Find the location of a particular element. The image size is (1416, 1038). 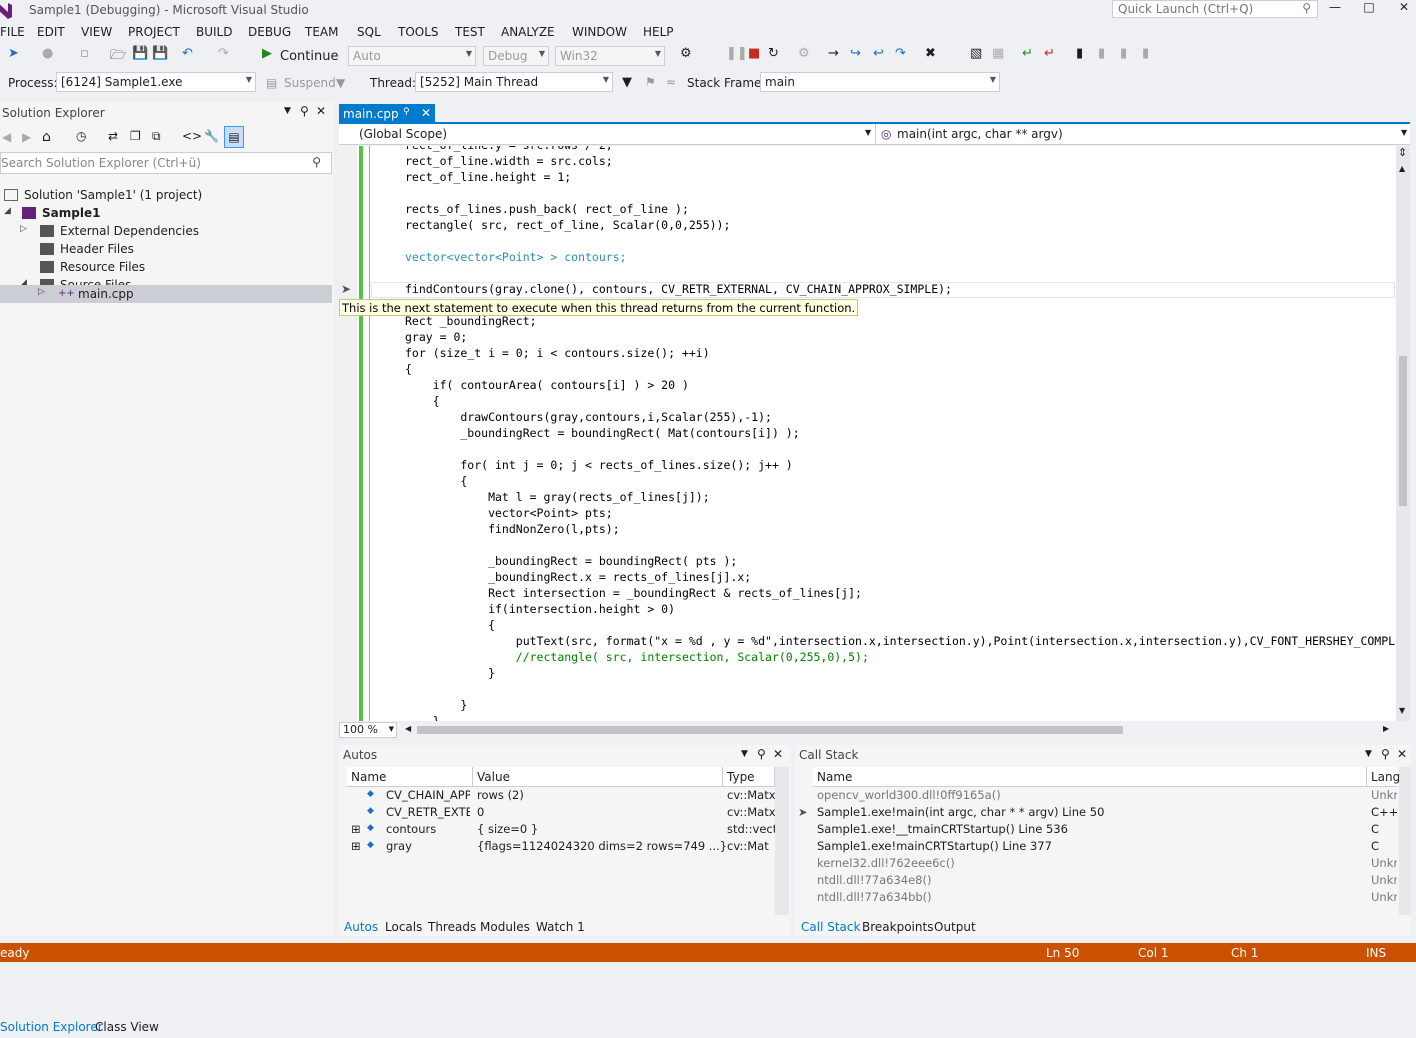

back-icon: ◀ is located at coordinates (6, 137).